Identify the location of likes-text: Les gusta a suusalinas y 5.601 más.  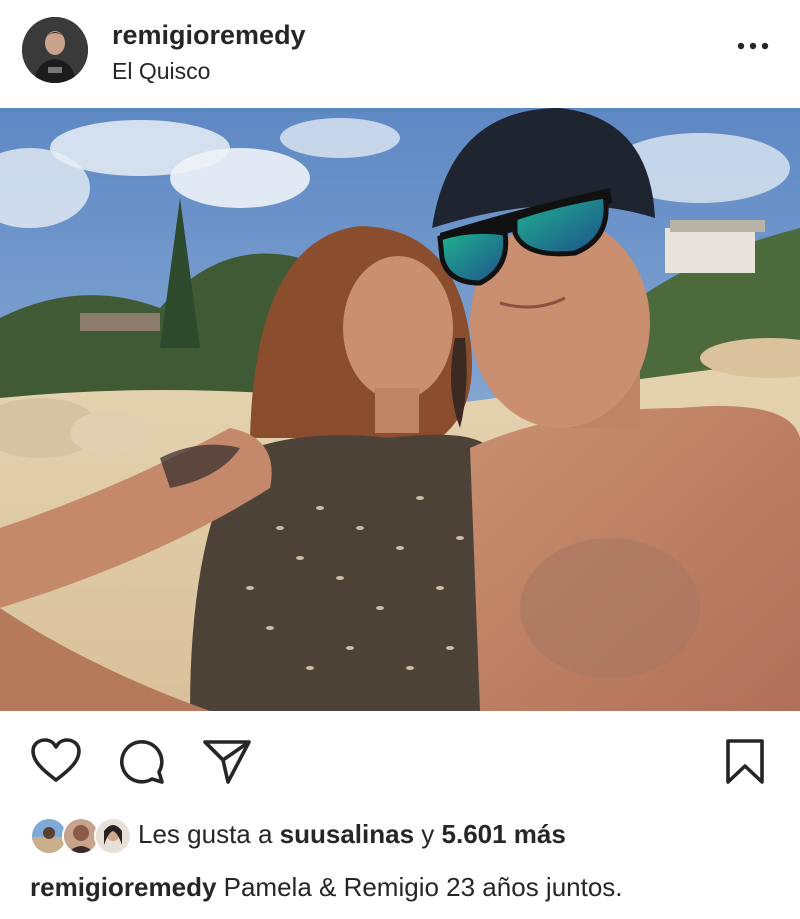
(352, 834).